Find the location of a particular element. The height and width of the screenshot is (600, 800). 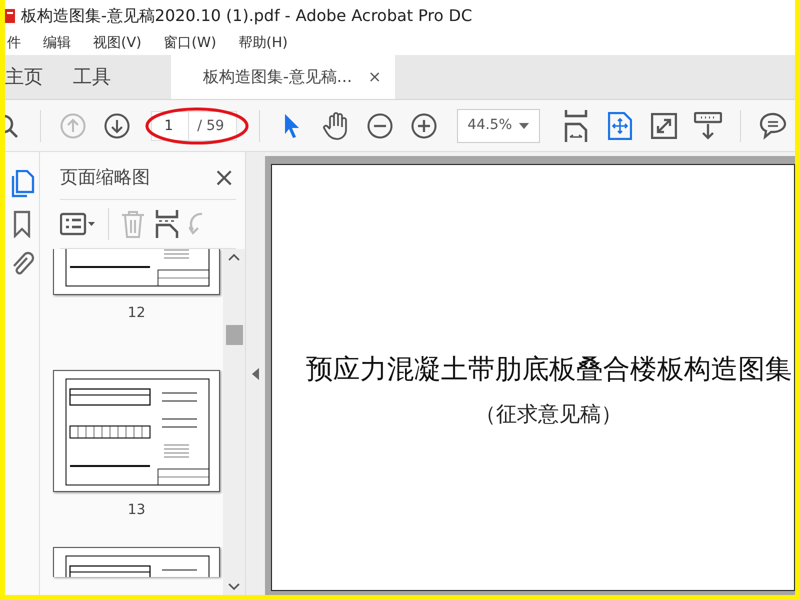

zoom-dropdown: 44.5% is located at coordinates (498, 125).